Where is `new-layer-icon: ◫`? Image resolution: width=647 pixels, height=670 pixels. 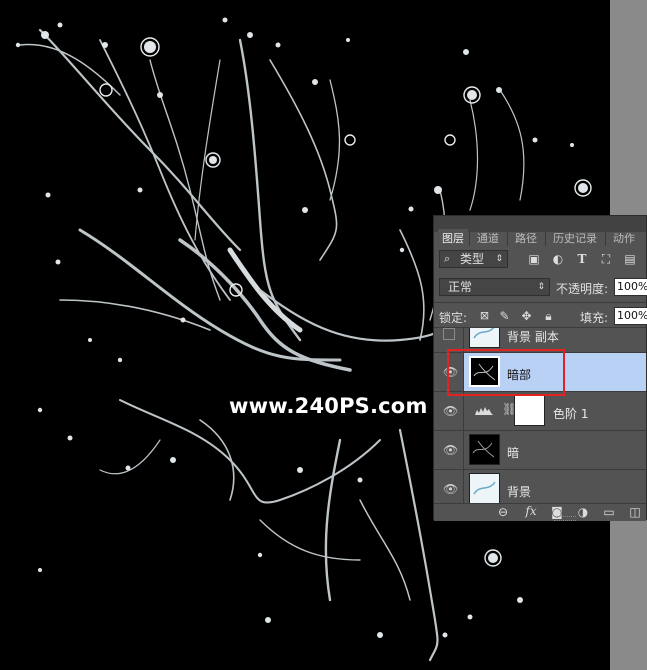
new-layer-icon: ◫ is located at coordinates (635, 512).